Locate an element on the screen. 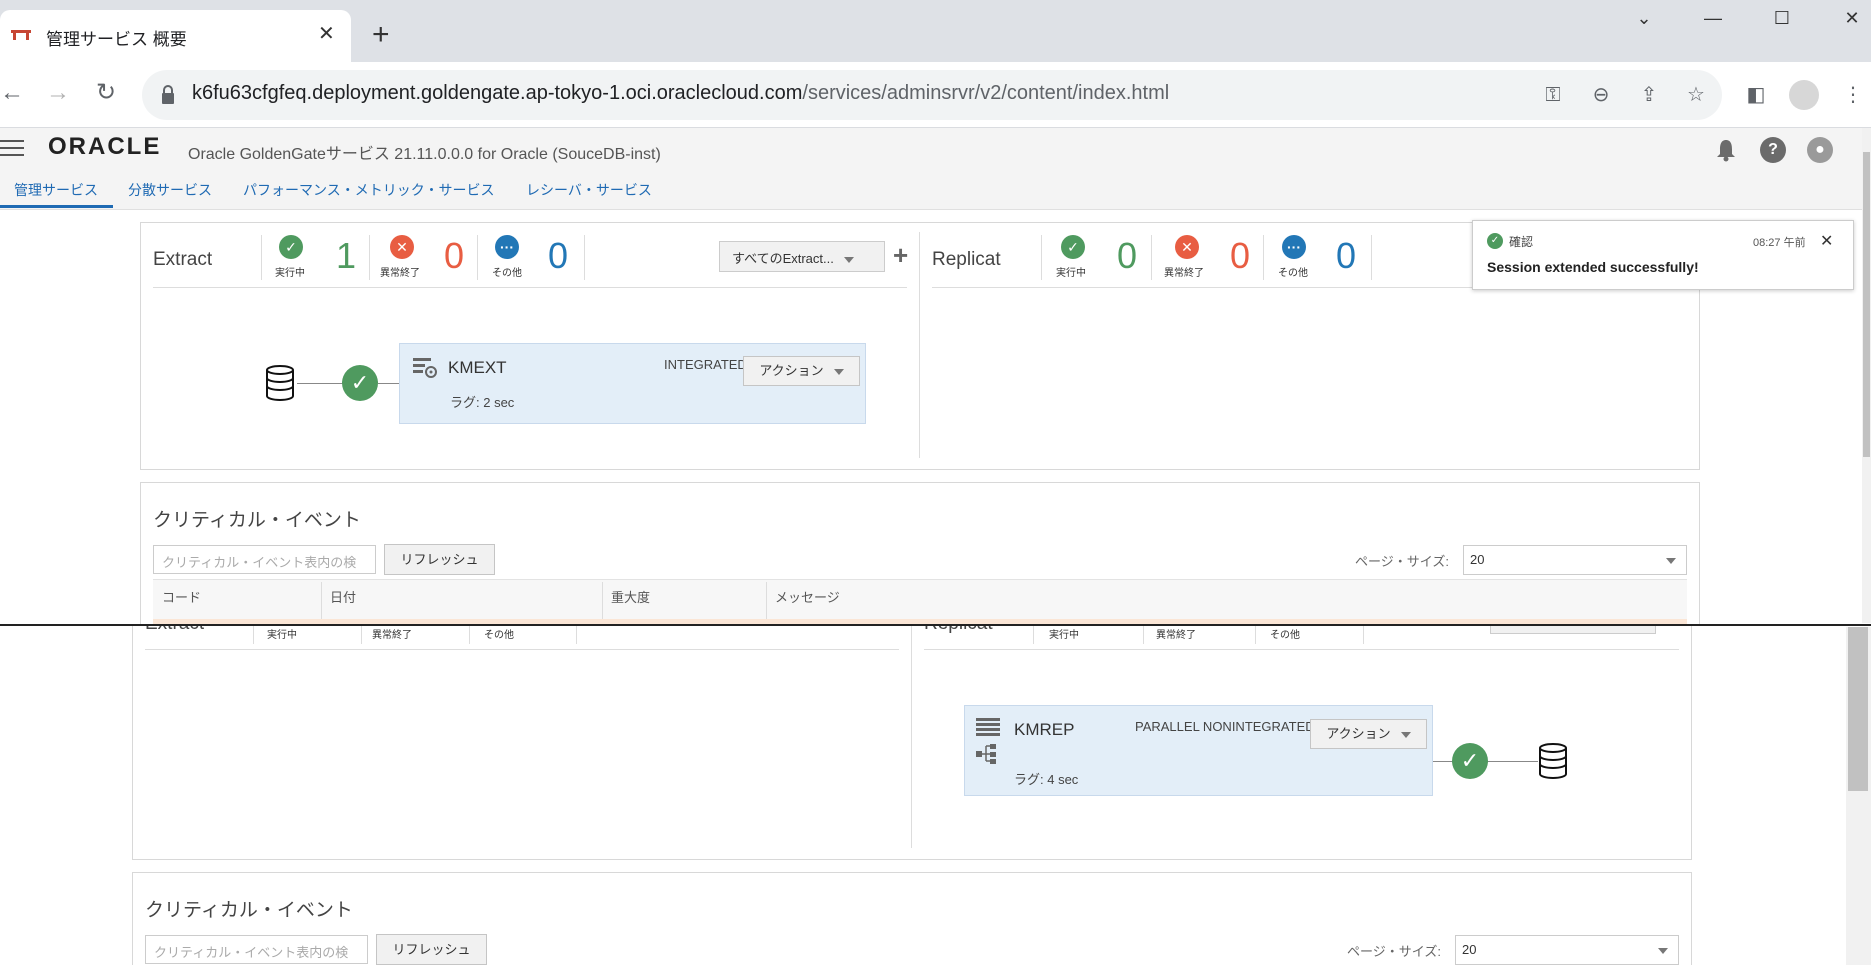 Image resolution: width=1871 pixels, height=965 pixels. replicat-other-count: 0 is located at coordinates (1346, 255).